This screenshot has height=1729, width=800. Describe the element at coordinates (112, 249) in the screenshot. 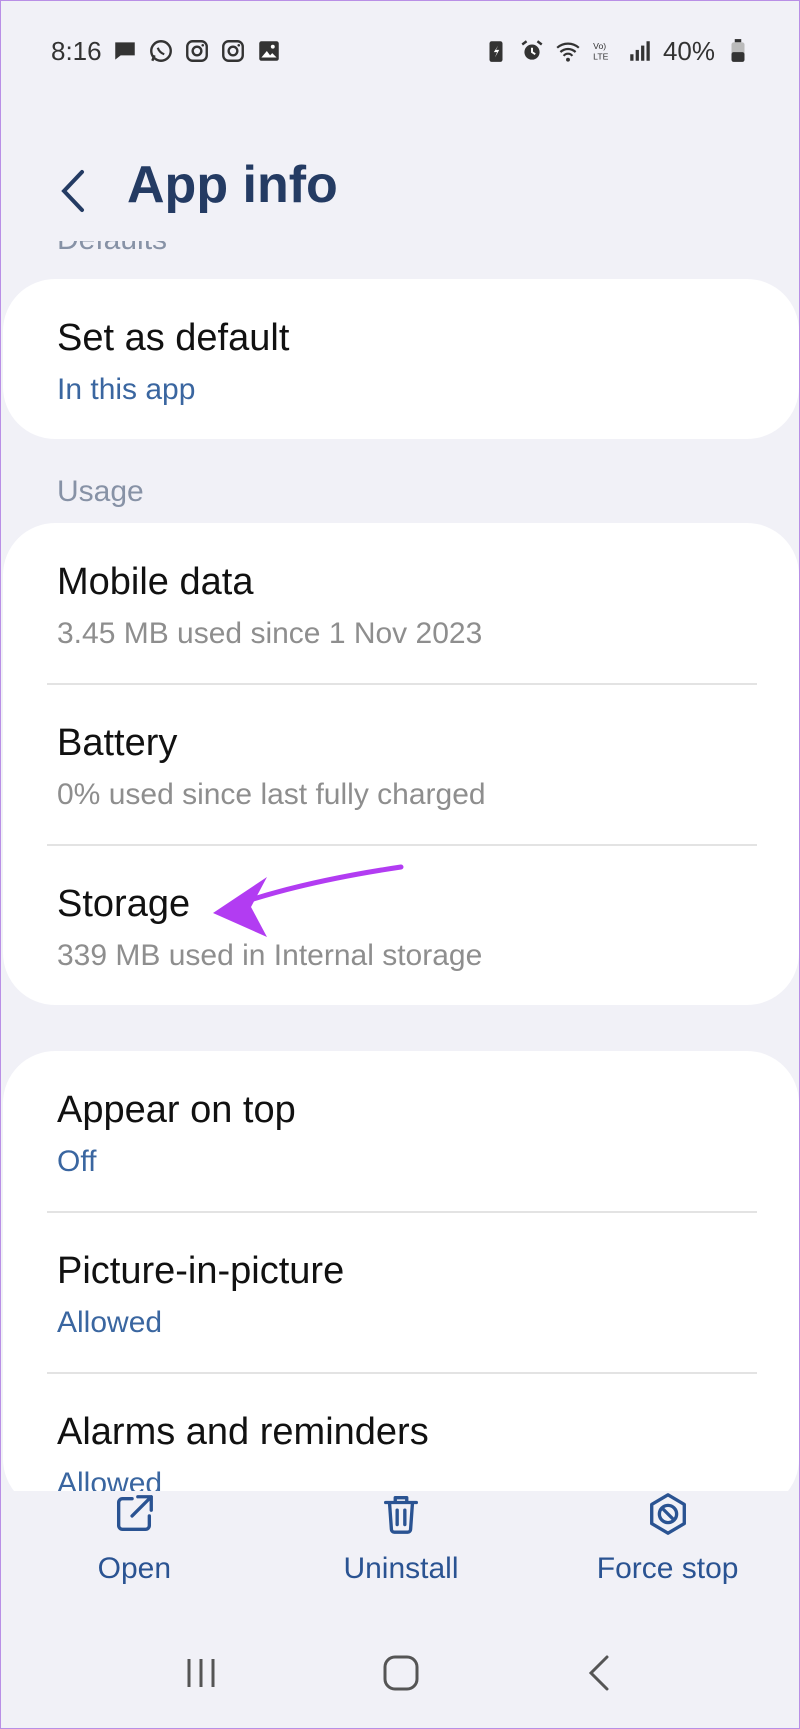

I see `section-header-defaults: Defaults` at that location.